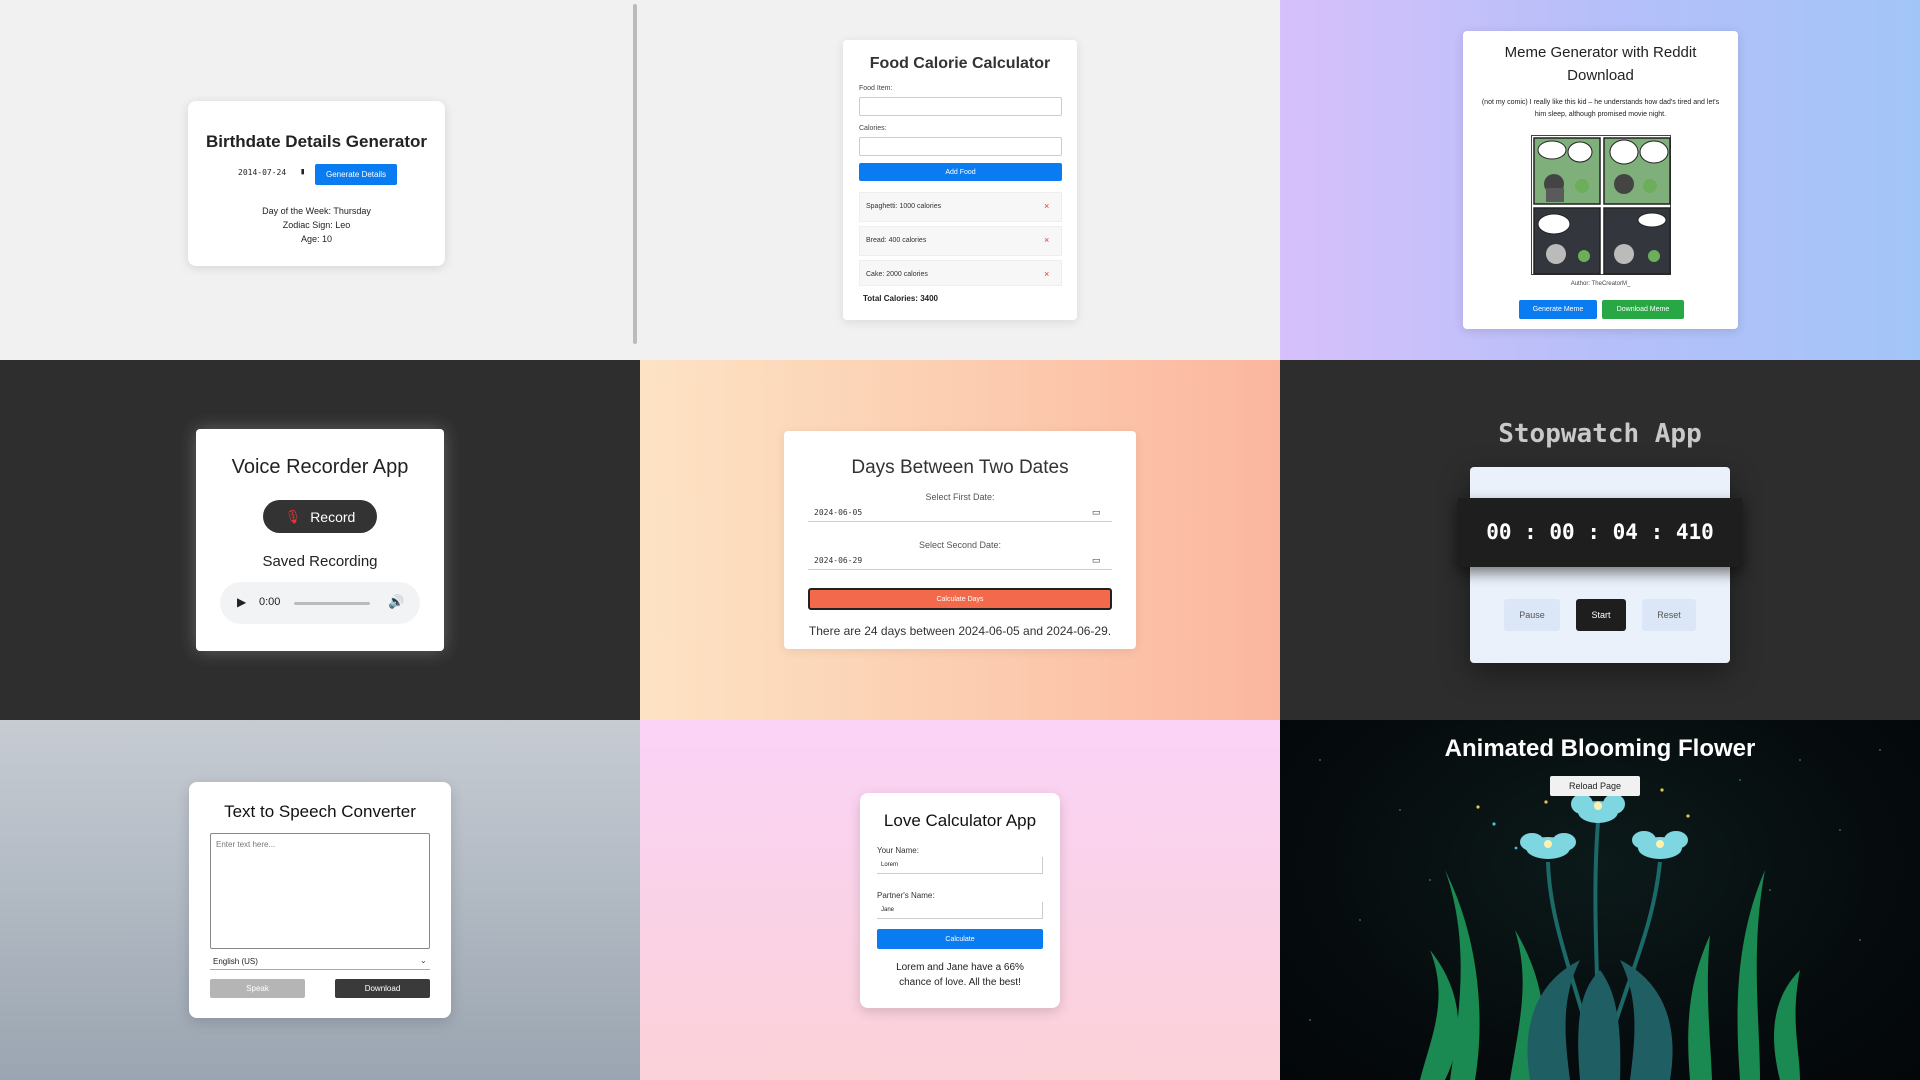 The width and height of the screenshot is (1920, 1080). What do you see at coordinates (382, 988) in the screenshot?
I see `download-button: Download` at bounding box center [382, 988].